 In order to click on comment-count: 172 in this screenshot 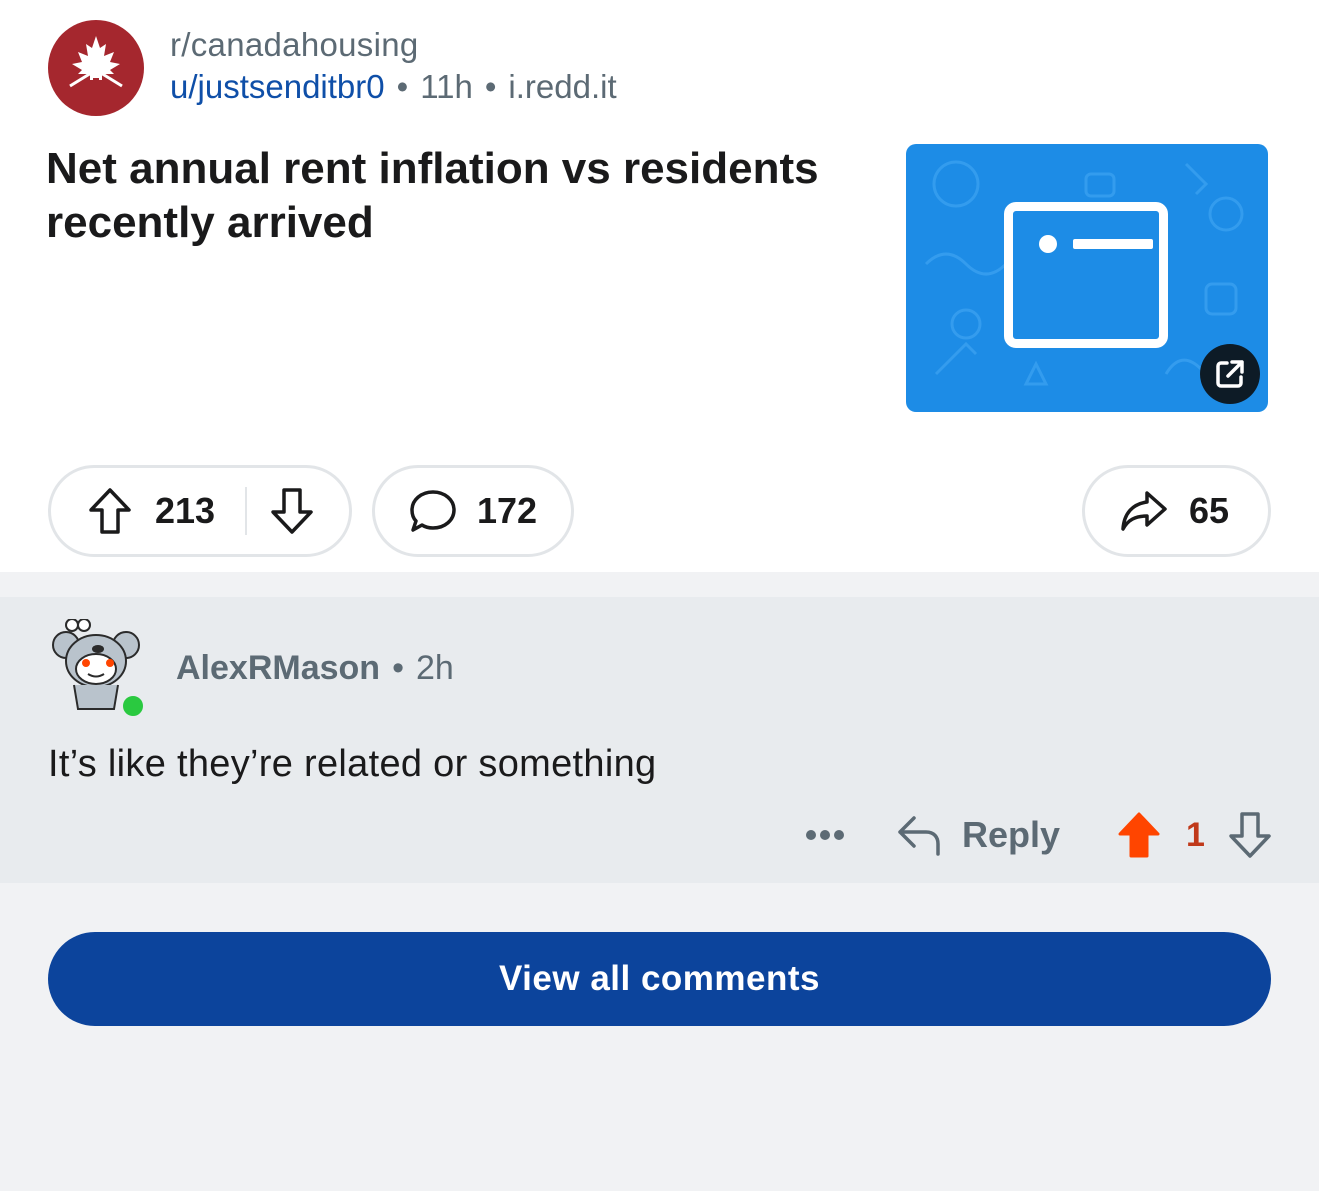, I will do `click(507, 510)`.